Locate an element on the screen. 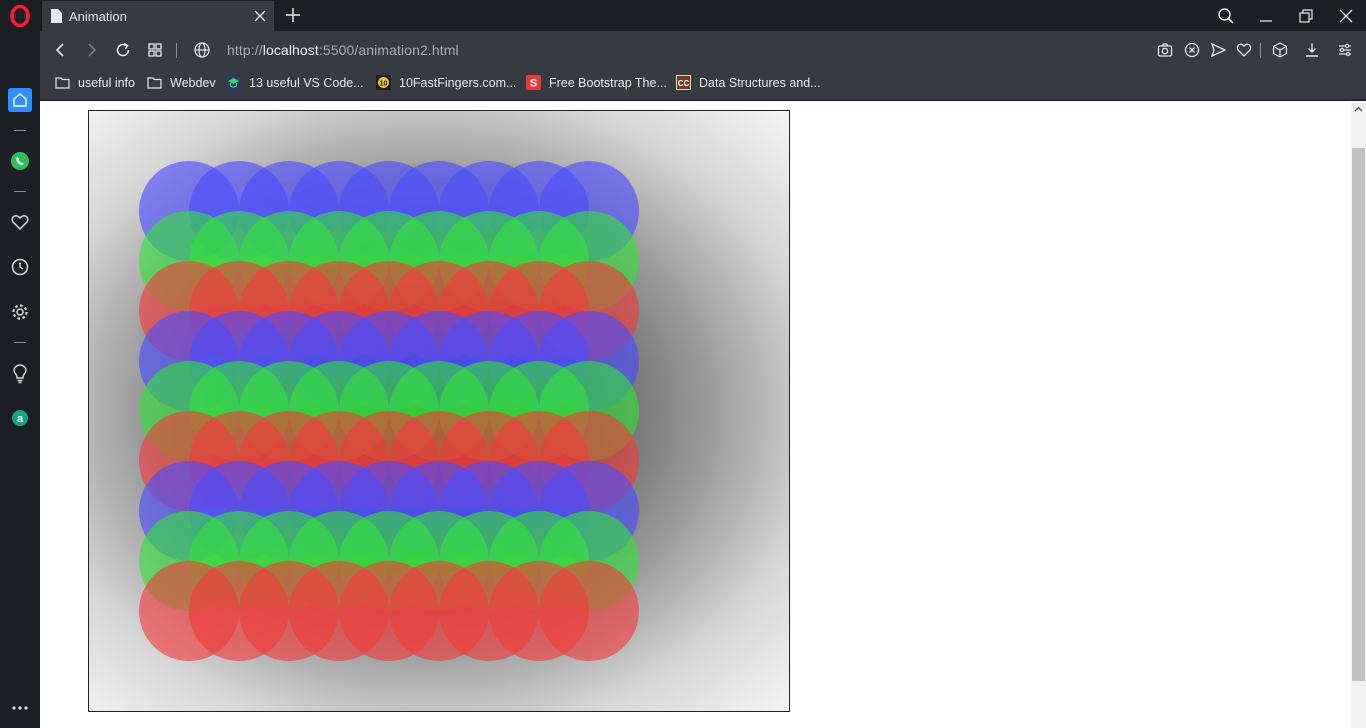  bookmark-label: Webdev is located at coordinates (193, 82).